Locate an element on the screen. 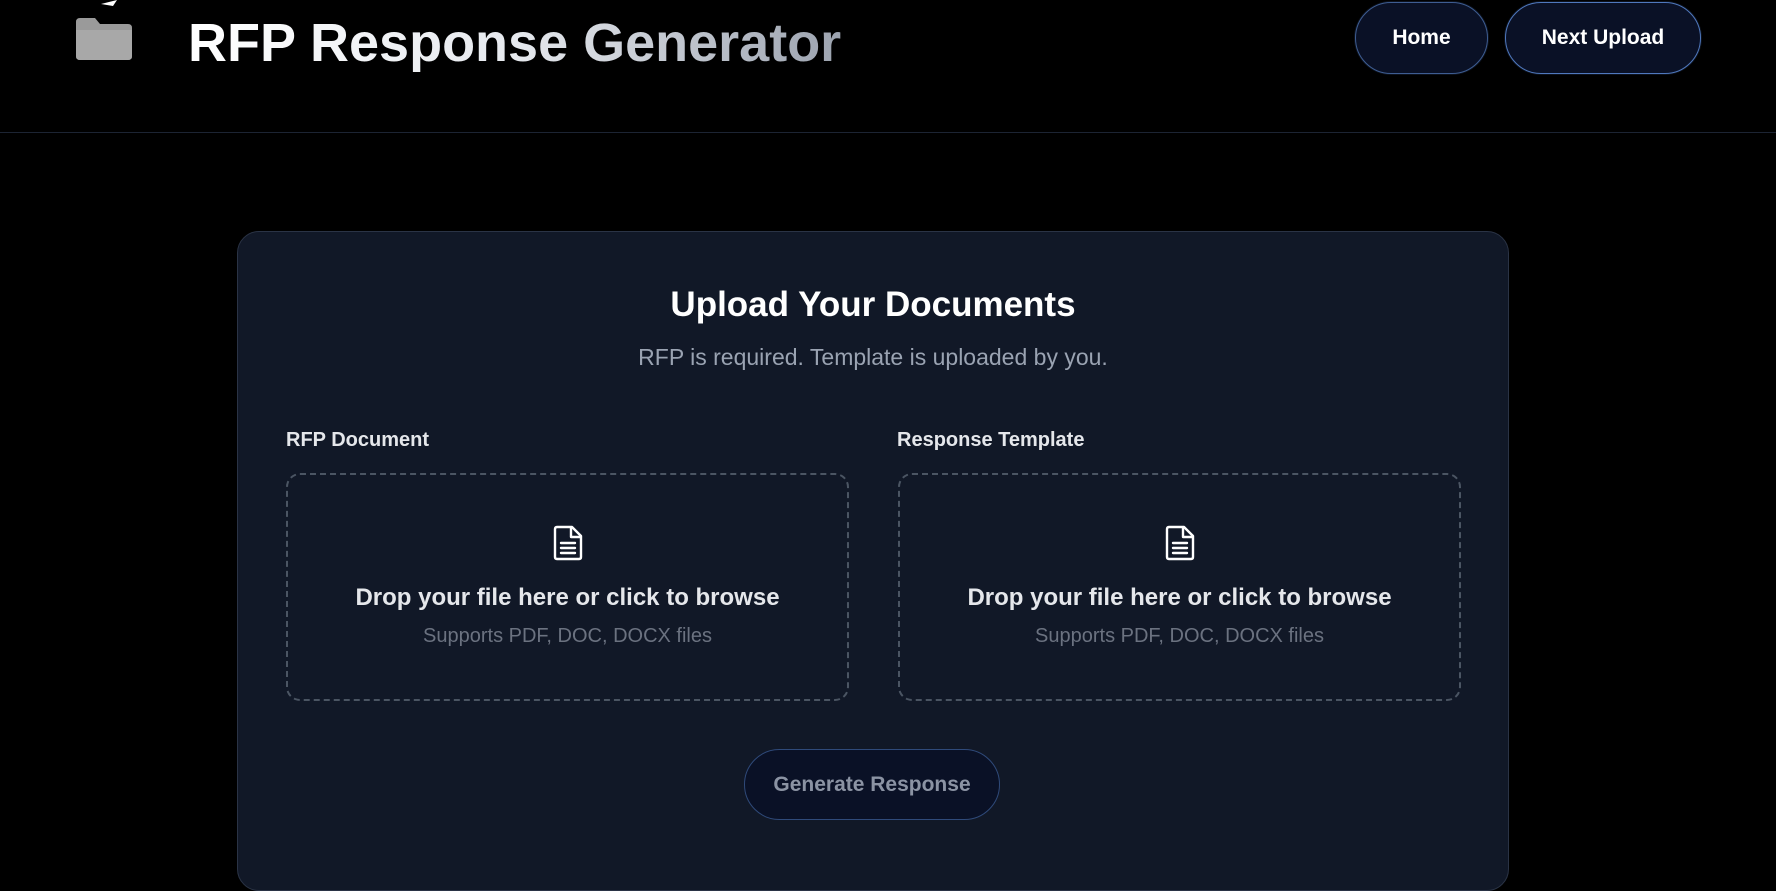  template-dropzone-prompt: Drop your file here or click to browse is located at coordinates (1179, 597).